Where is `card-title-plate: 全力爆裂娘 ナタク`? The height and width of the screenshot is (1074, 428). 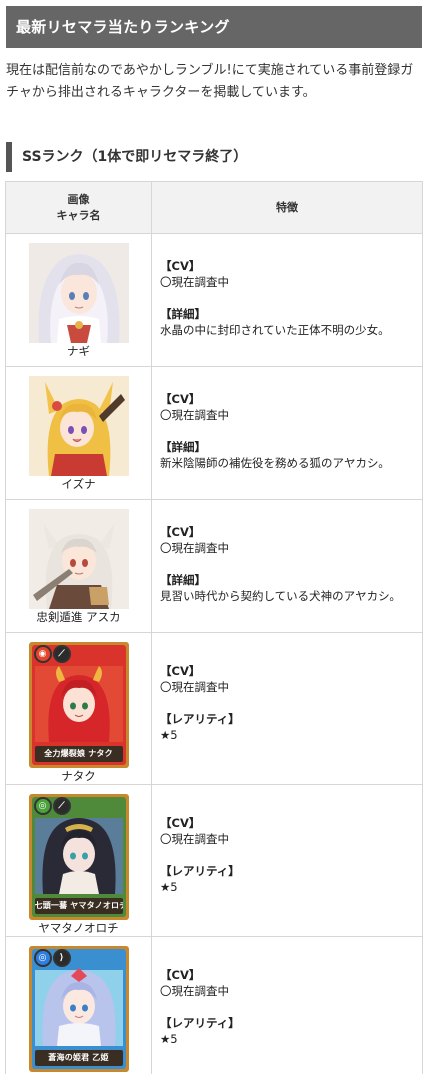 card-title-plate: 全力爆裂娘 ナタク is located at coordinates (78, 754).